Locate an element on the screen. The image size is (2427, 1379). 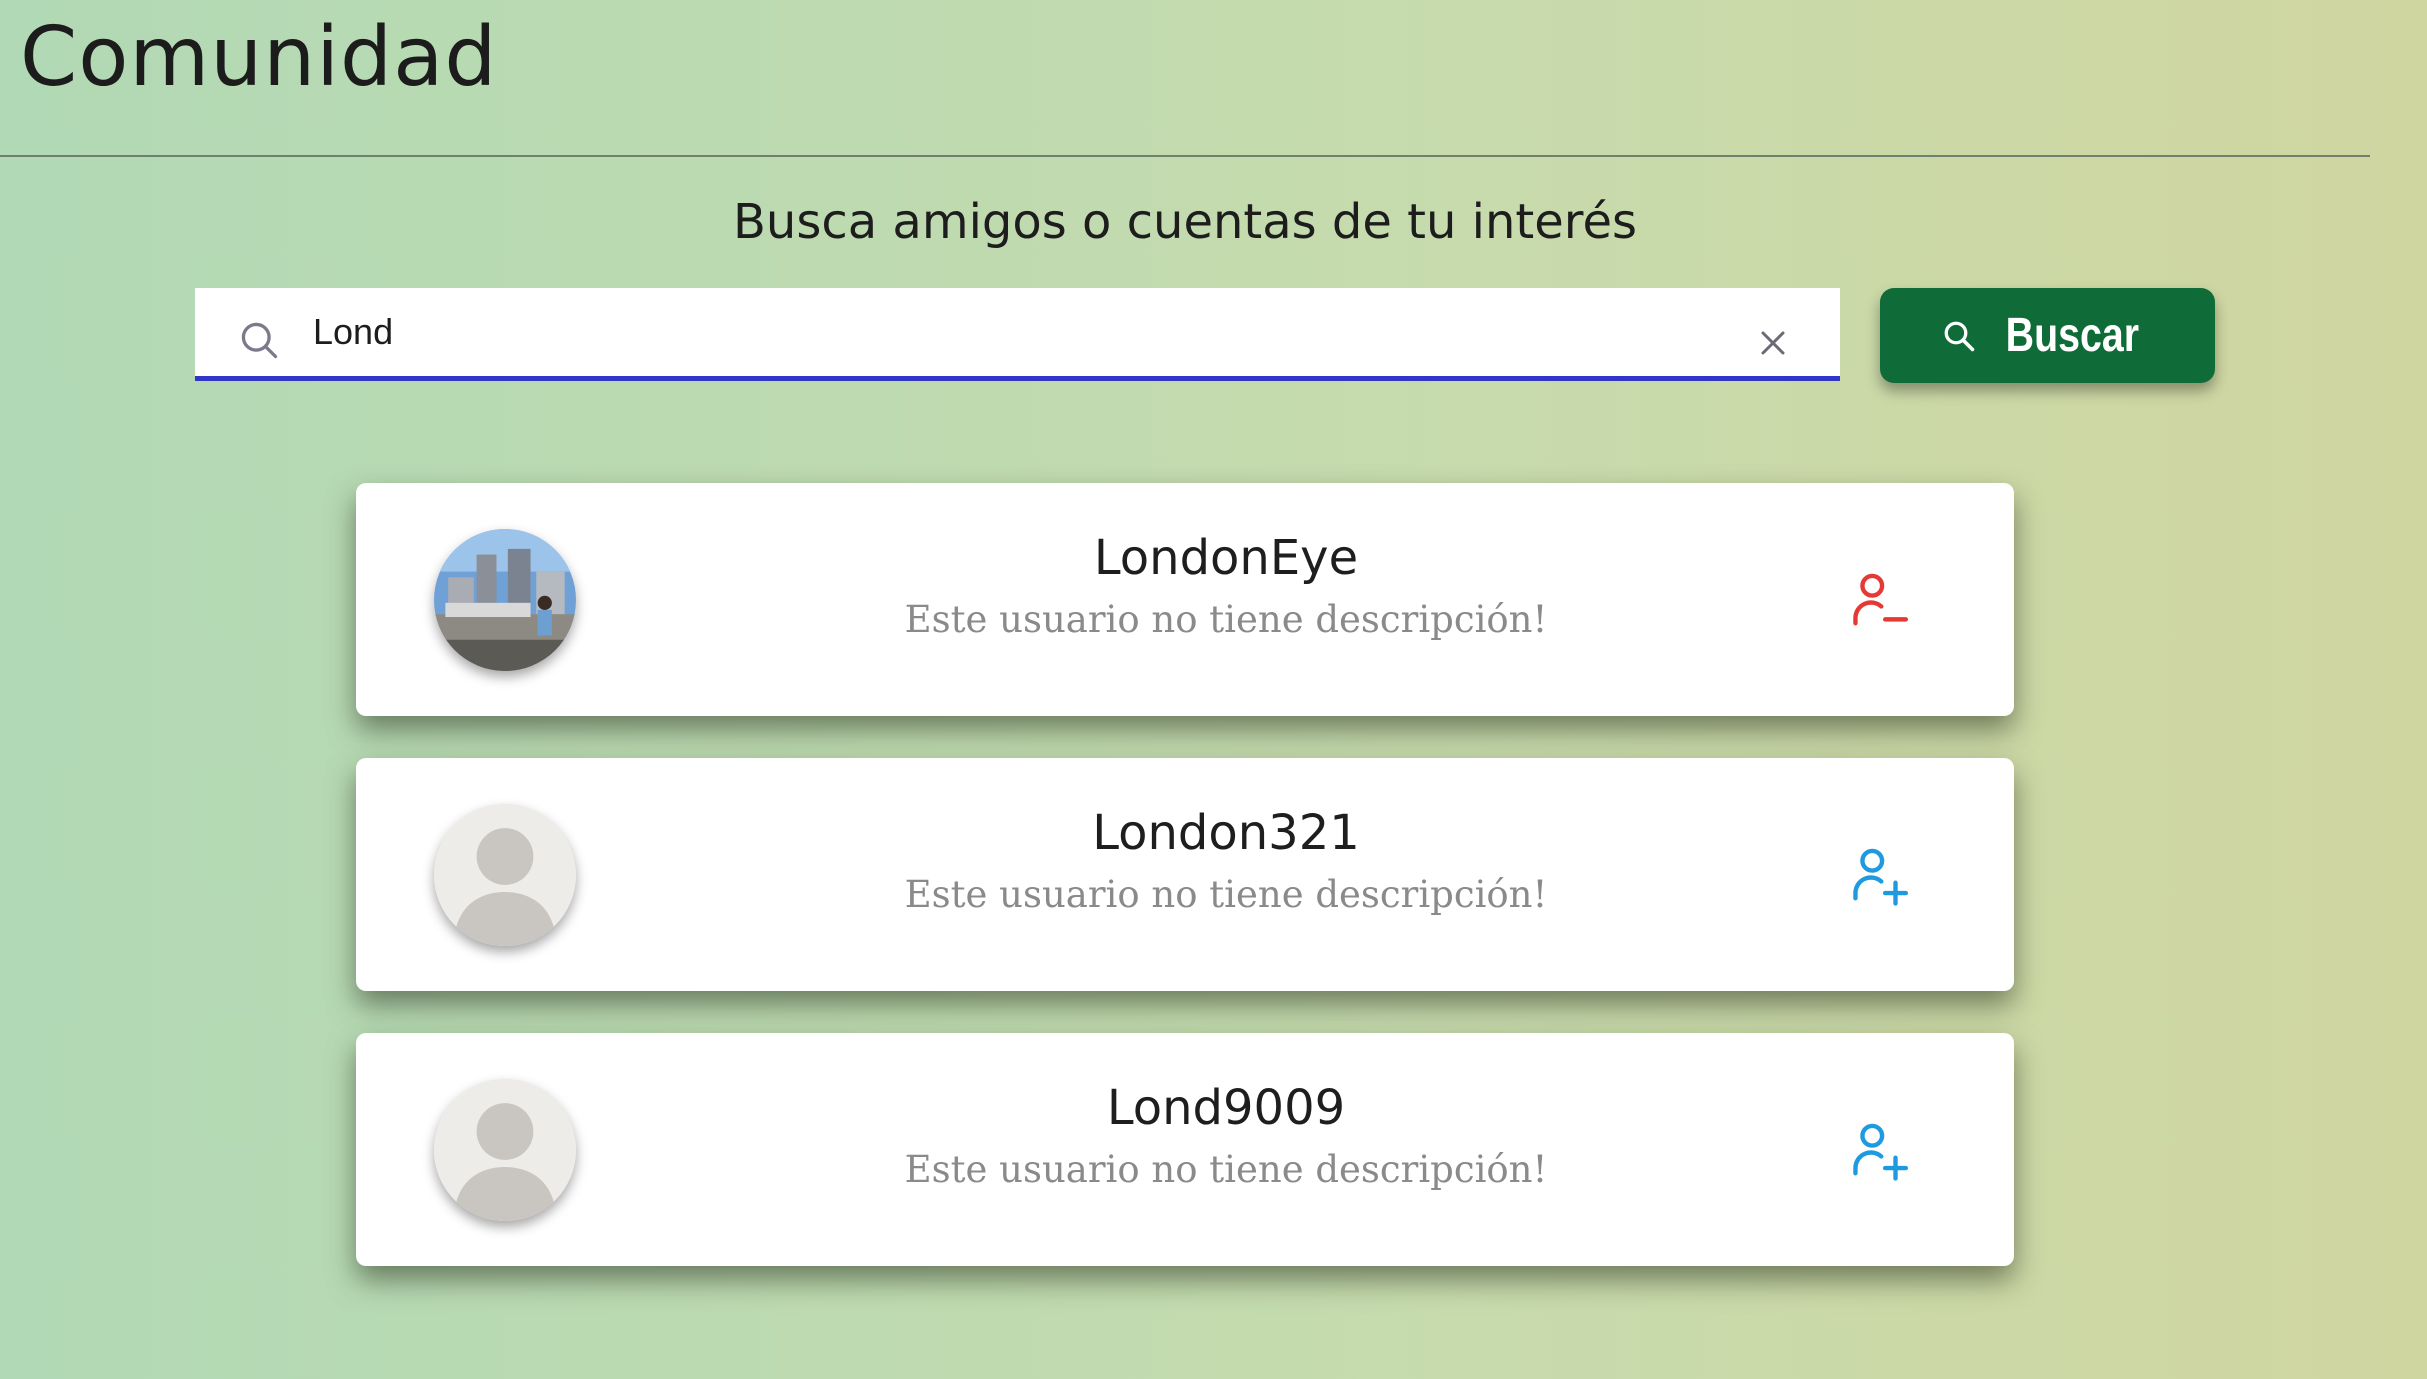
remove-friend-icon is located at coordinates (1880, 600).